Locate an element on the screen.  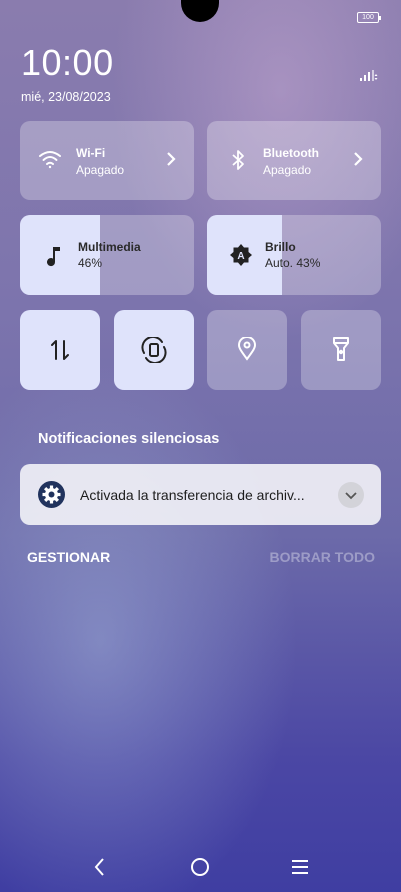
home-icon is located at coordinates (200, 867).